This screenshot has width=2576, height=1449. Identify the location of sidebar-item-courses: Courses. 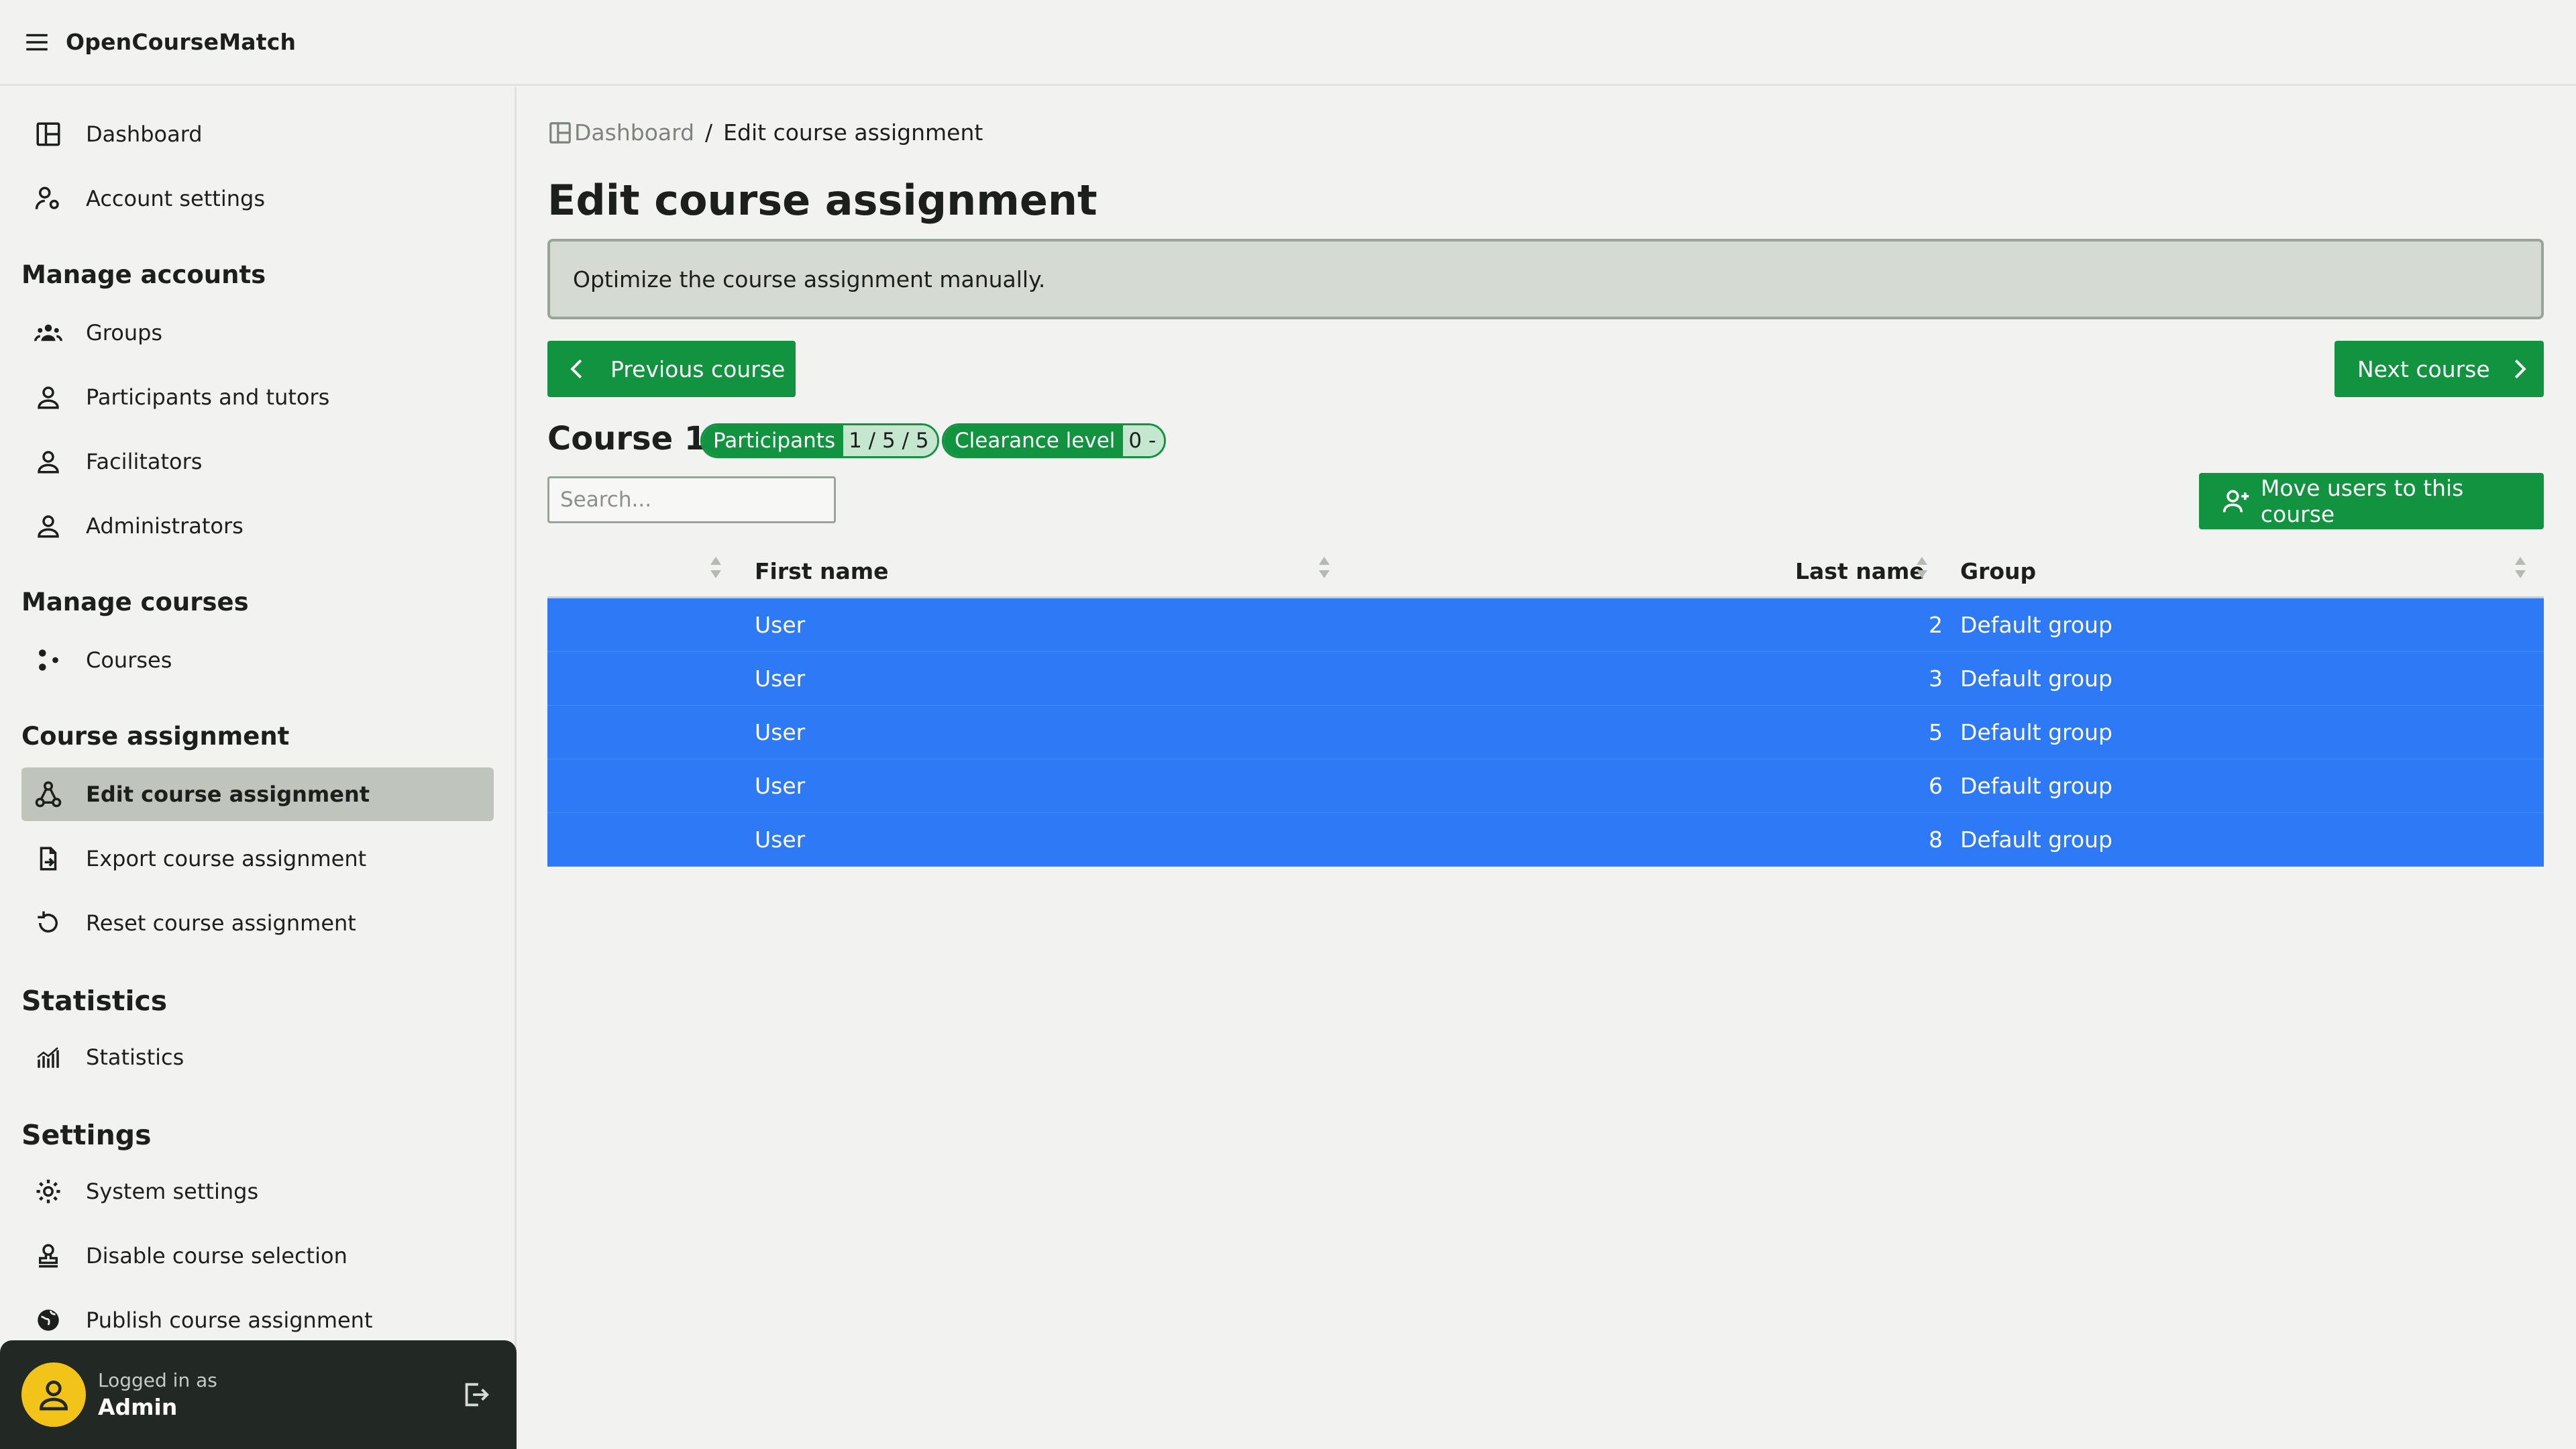
(257, 660).